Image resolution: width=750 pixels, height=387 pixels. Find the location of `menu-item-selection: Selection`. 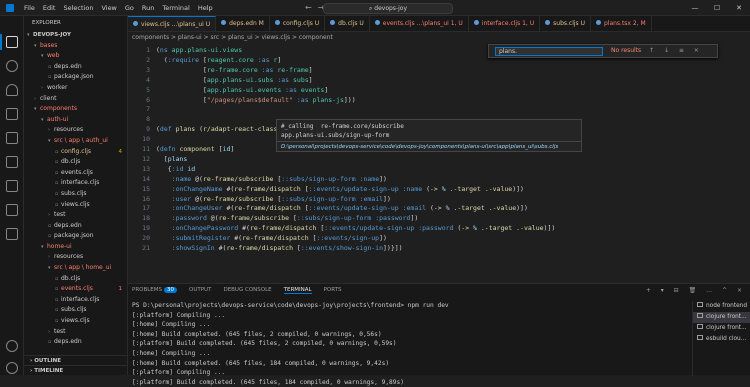

menu-item-selection: Selection is located at coordinates (78, 8).